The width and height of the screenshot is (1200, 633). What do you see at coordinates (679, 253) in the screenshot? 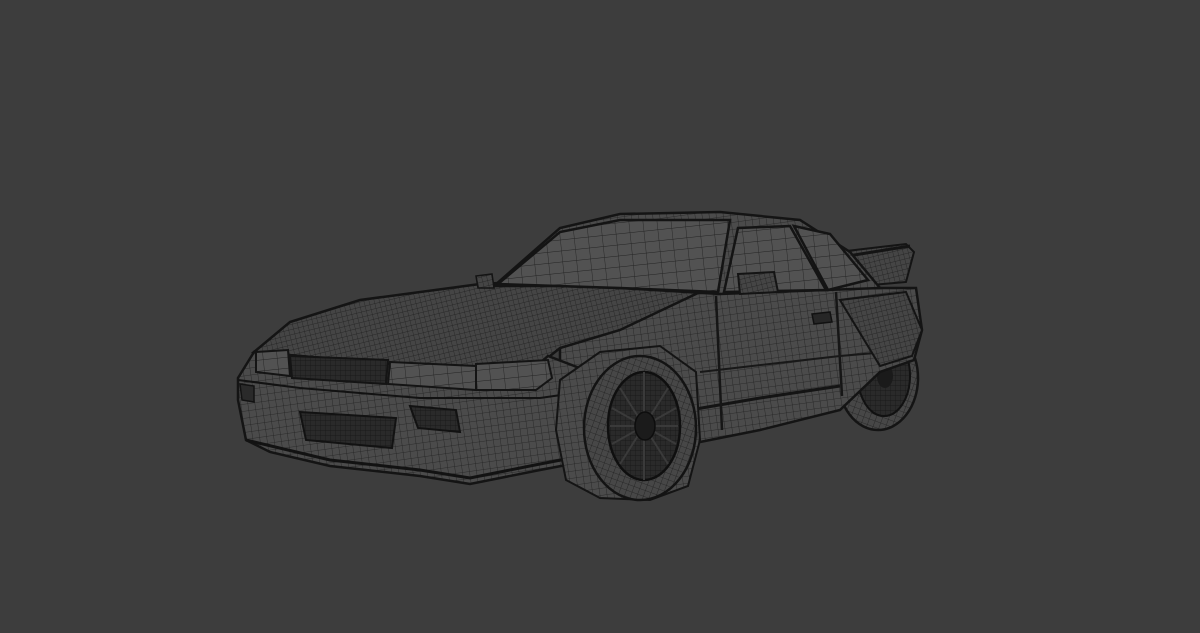
I see `car-cabin` at bounding box center [679, 253].